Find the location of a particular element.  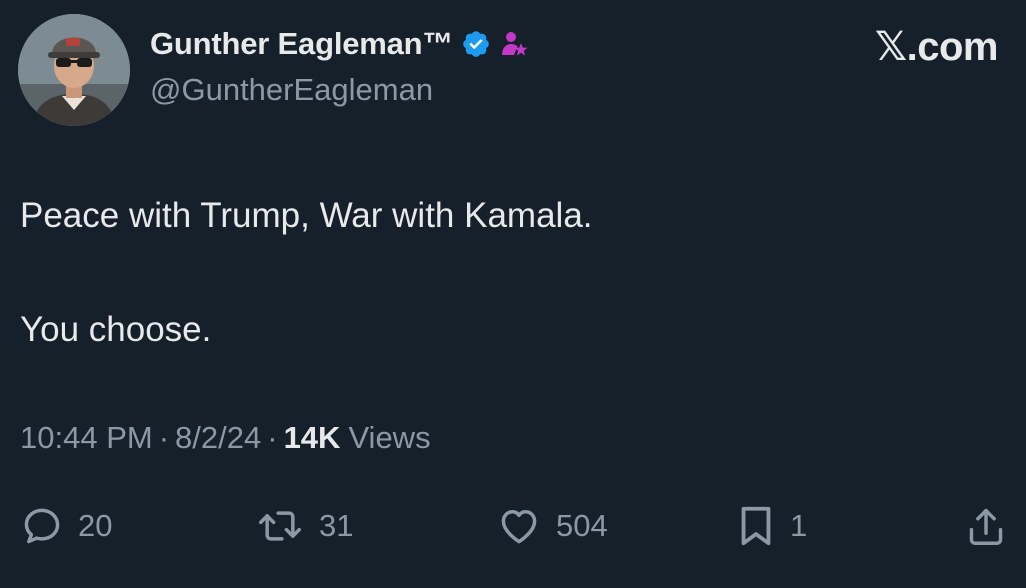

bookmark-button: 1 is located at coordinates (771, 526).